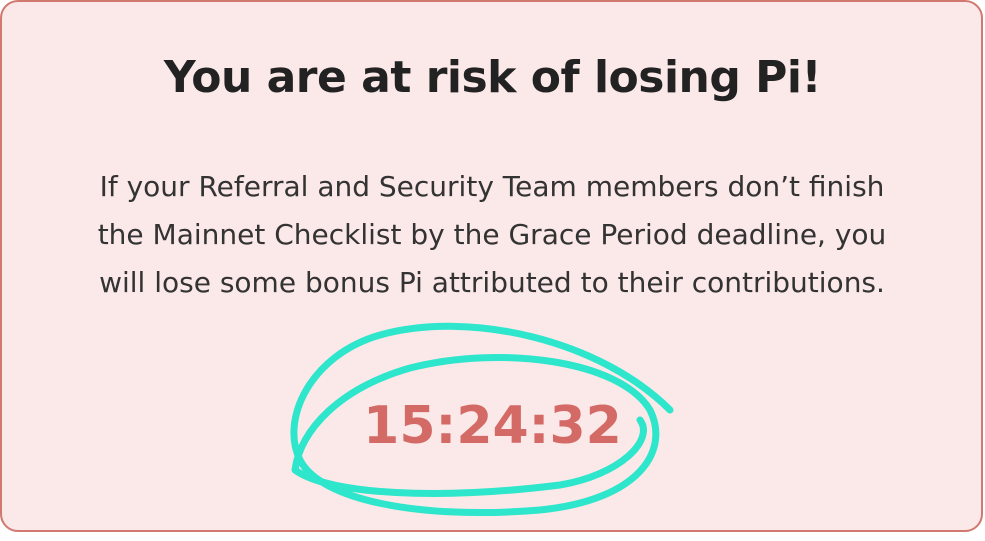 Image resolution: width=985 pixels, height=541 pixels. I want to click on warning-title: You are at risk of losing Pi!, so click(492, 77).